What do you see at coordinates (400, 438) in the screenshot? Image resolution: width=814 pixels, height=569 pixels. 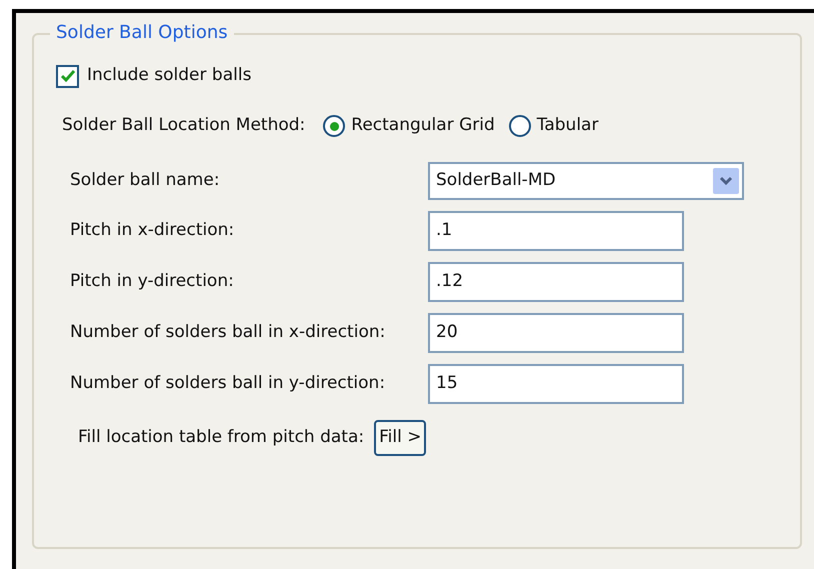 I see `fill-button: Fill >` at bounding box center [400, 438].